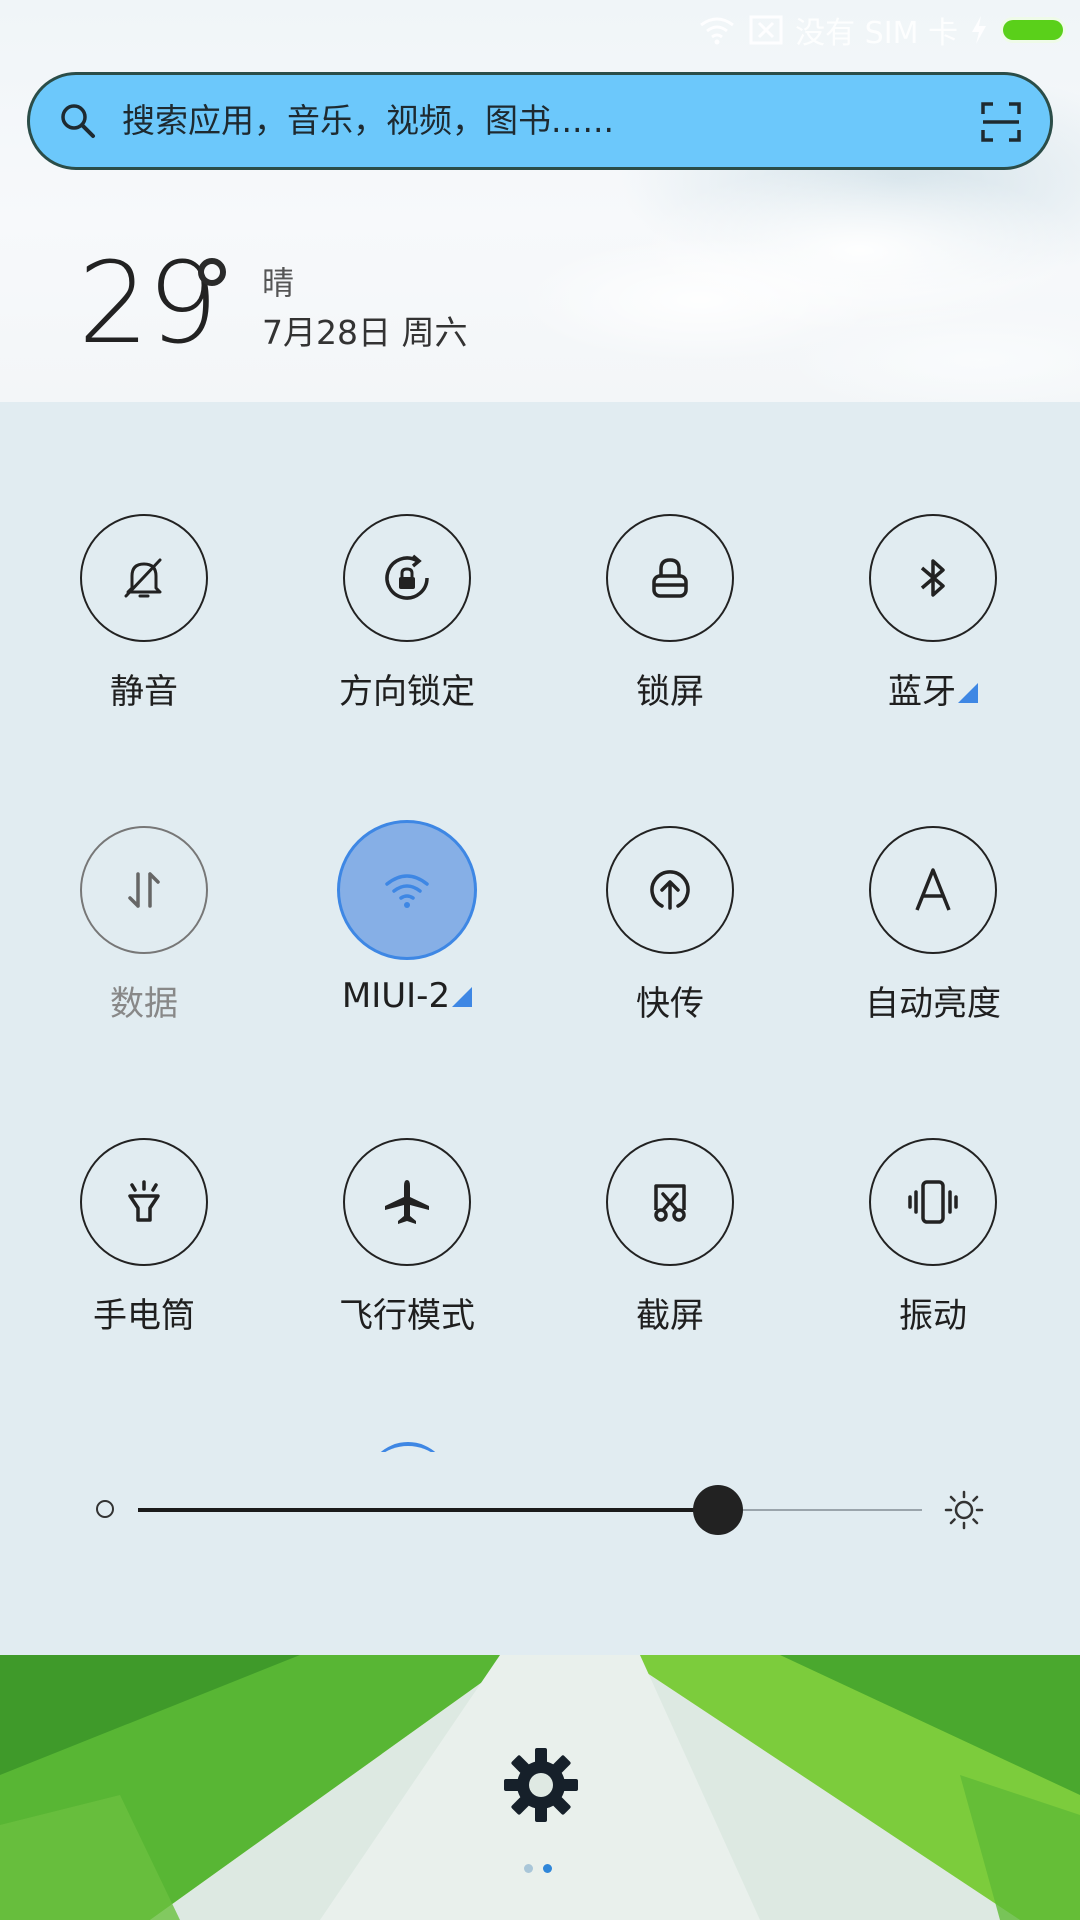 This screenshot has height=1920, width=1080. I want to click on gear-icon, so click(541, 1785).